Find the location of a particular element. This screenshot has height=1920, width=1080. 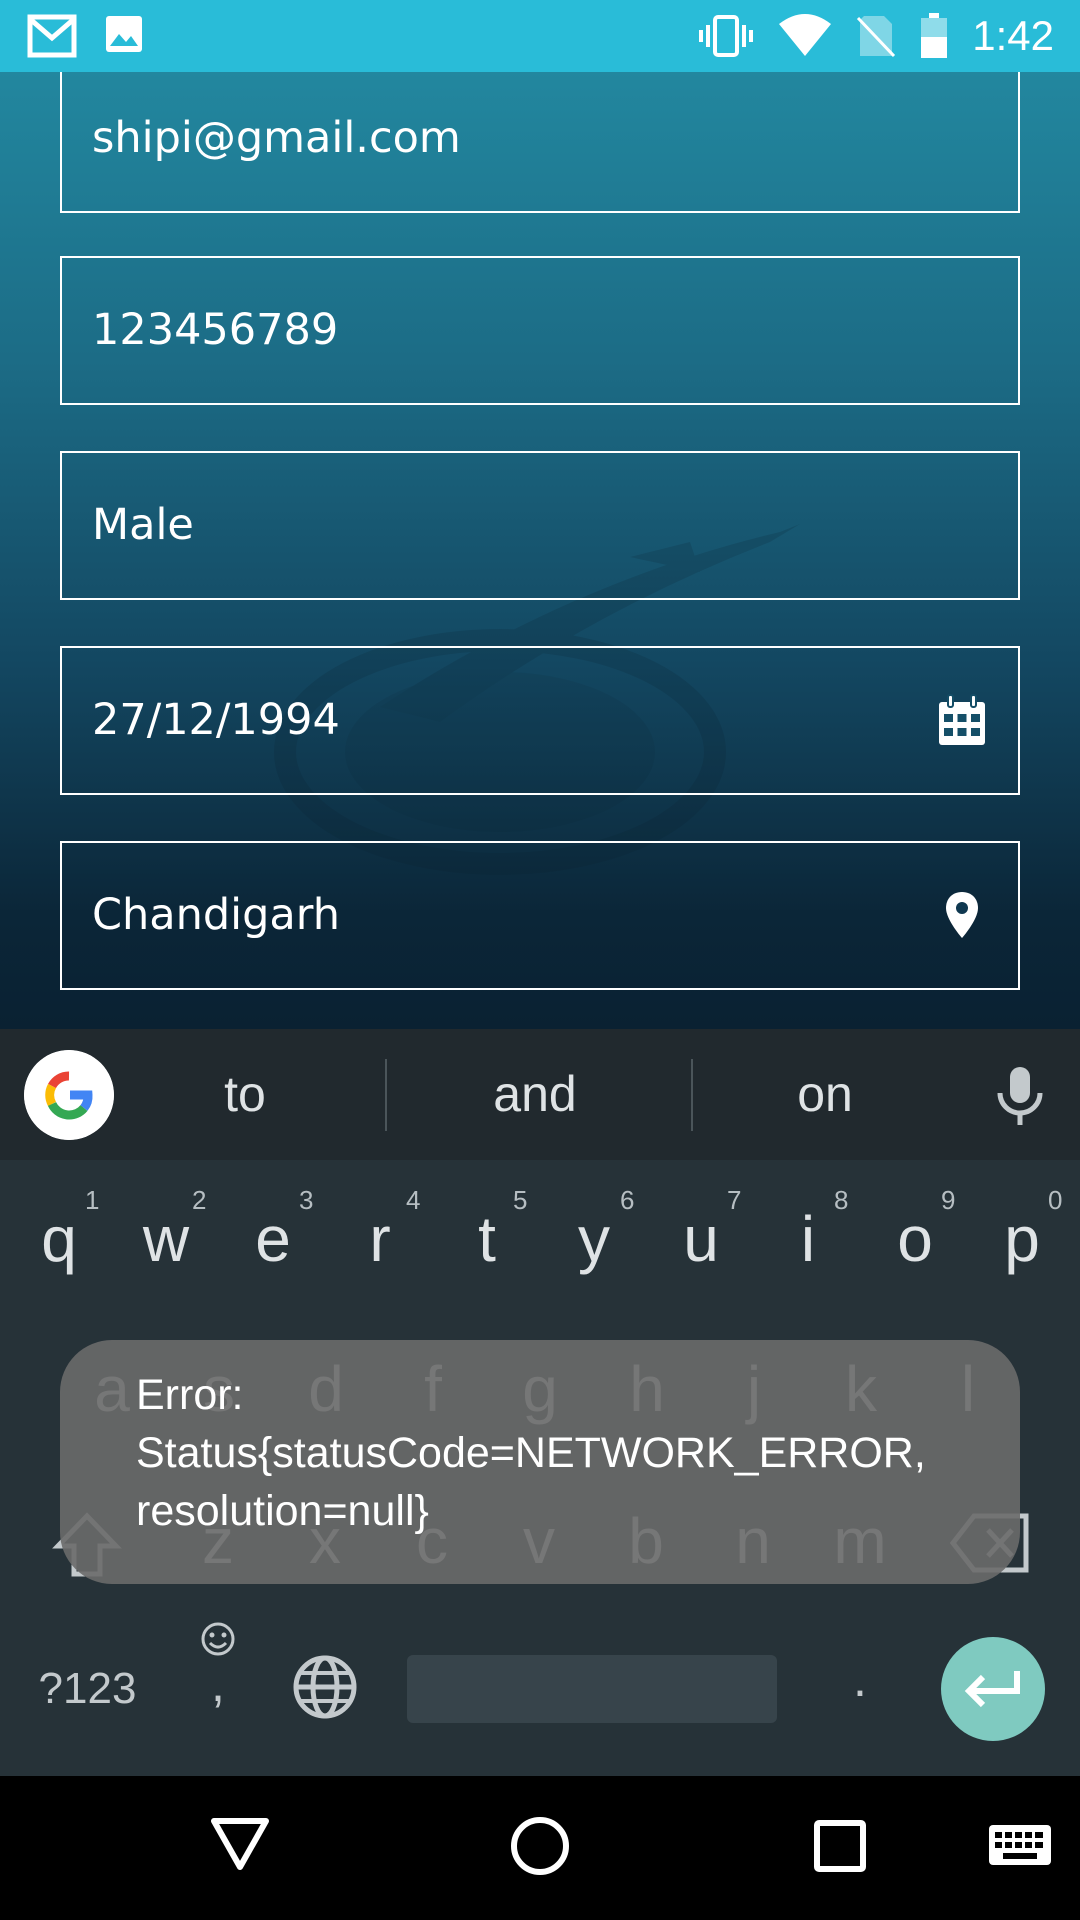

key-hint-5: 5 is located at coordinates (520, 1200).